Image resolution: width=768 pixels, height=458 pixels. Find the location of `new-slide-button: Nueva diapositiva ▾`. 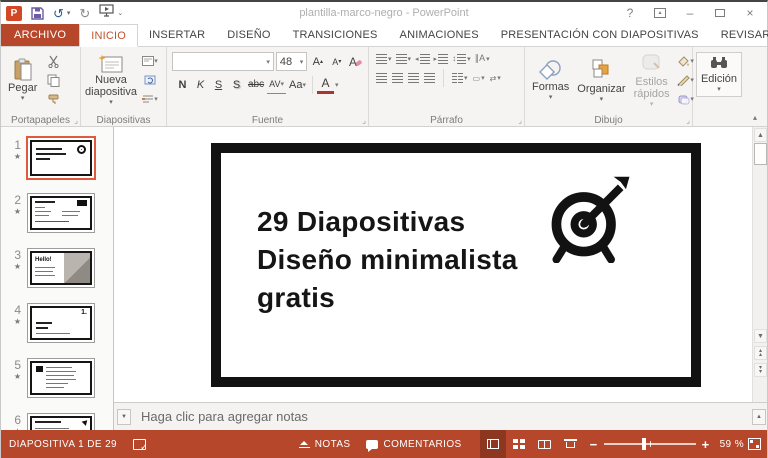

new-slide-button: Nueva diapositiva ▾ is located at coordinates (111, 80).